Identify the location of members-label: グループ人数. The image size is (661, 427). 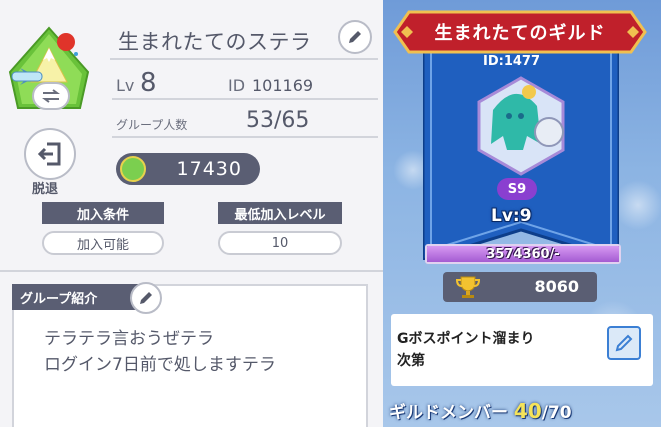
(152, 125).